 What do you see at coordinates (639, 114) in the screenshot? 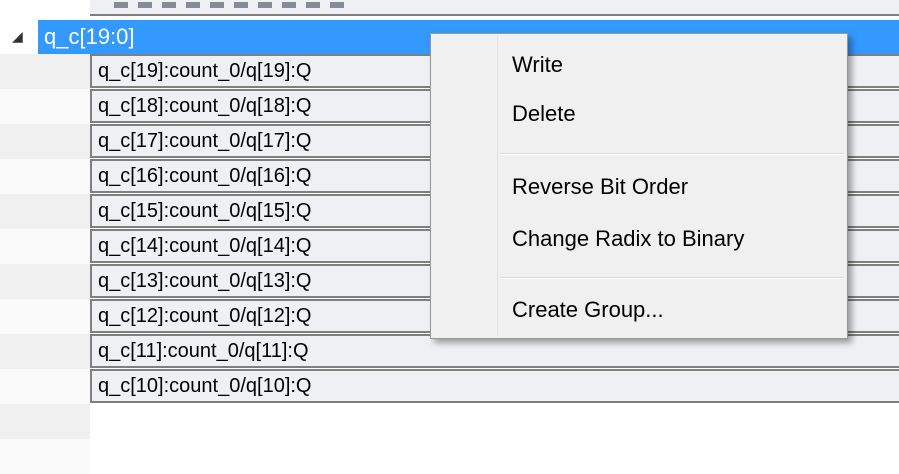
I see `menu-item-delete: Delete` at bounding box center [639, 114].